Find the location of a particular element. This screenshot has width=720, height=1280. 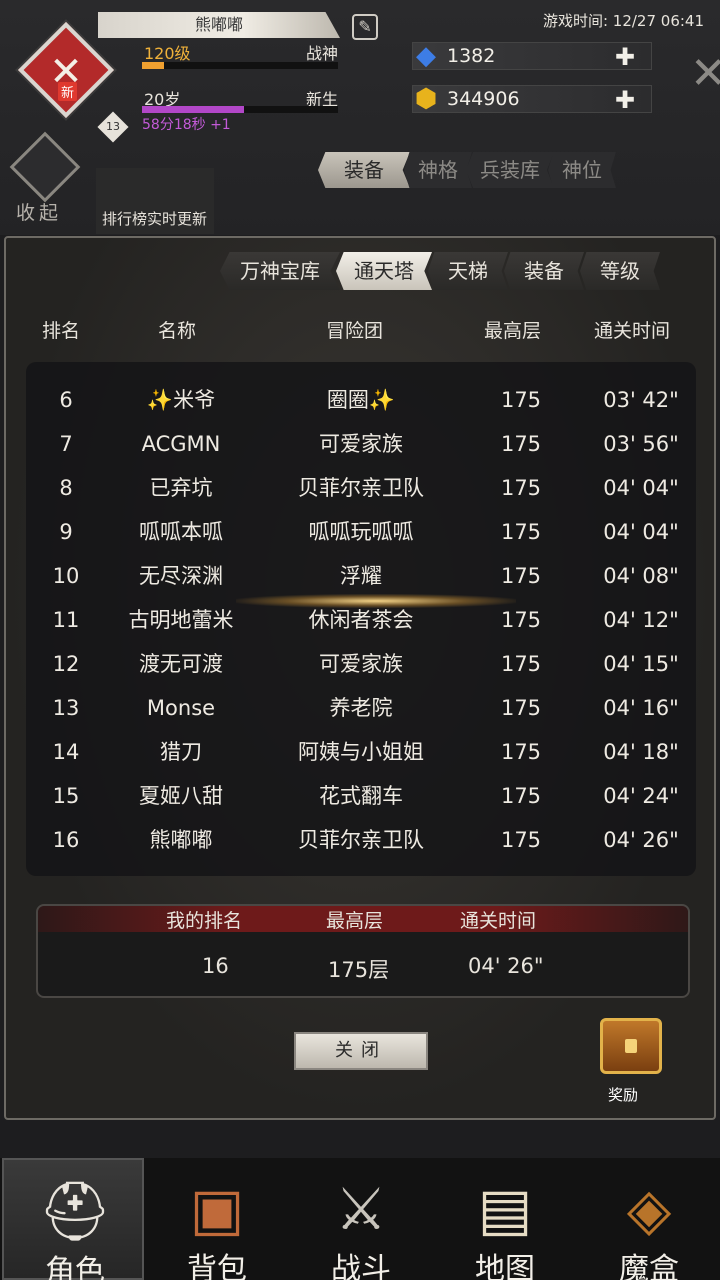

tab-equipment: 装备 is located at coordinates (364, 170).